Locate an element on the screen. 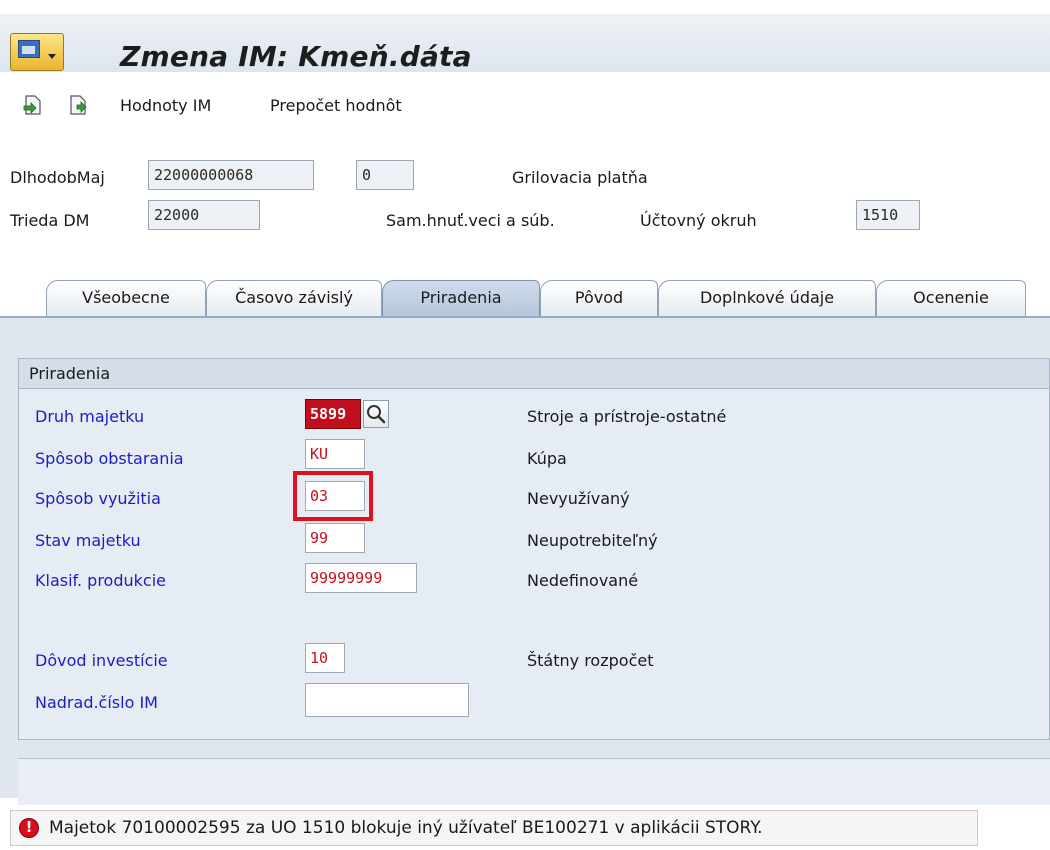 This screenshot has width=1050, height=850. sposob-obstarania-description: Kúpa is located at coordinates (547, 458).